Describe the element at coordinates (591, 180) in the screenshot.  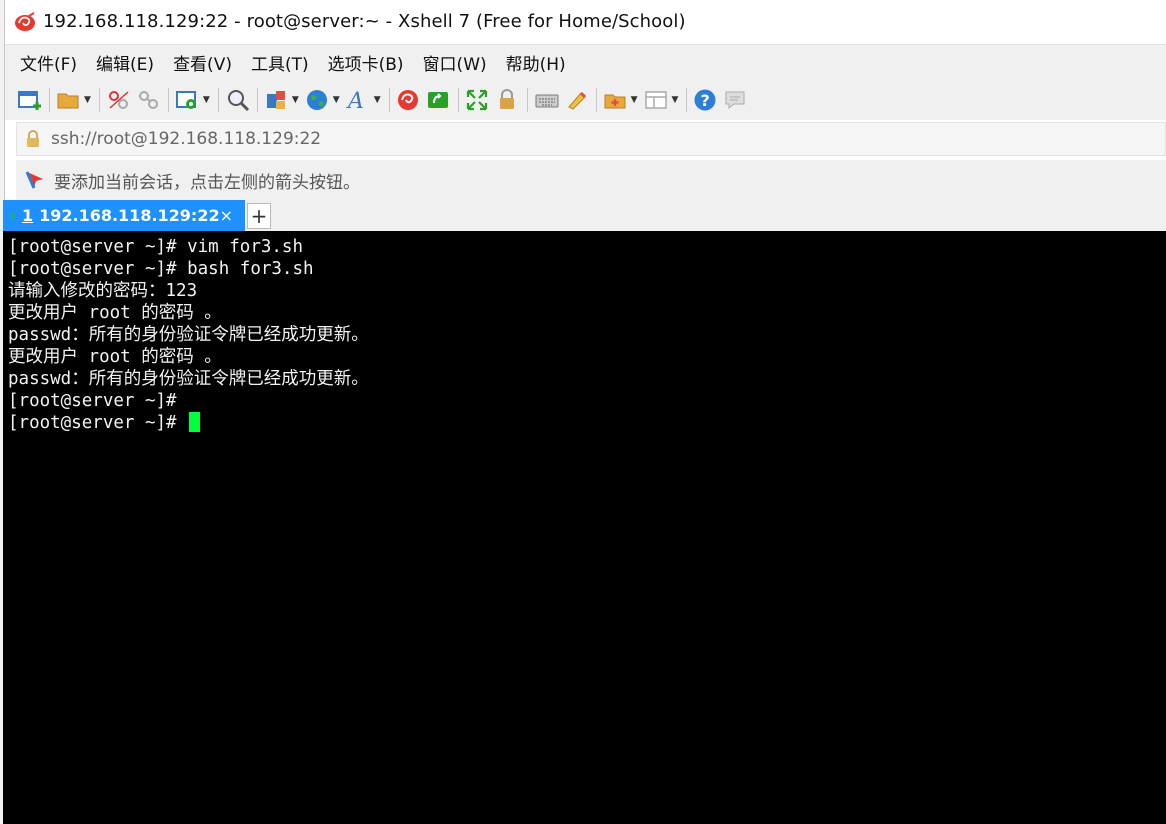
I see `session-hint-bar: 要添加当前会话，点击左侧的箭头按钮。` at that location.